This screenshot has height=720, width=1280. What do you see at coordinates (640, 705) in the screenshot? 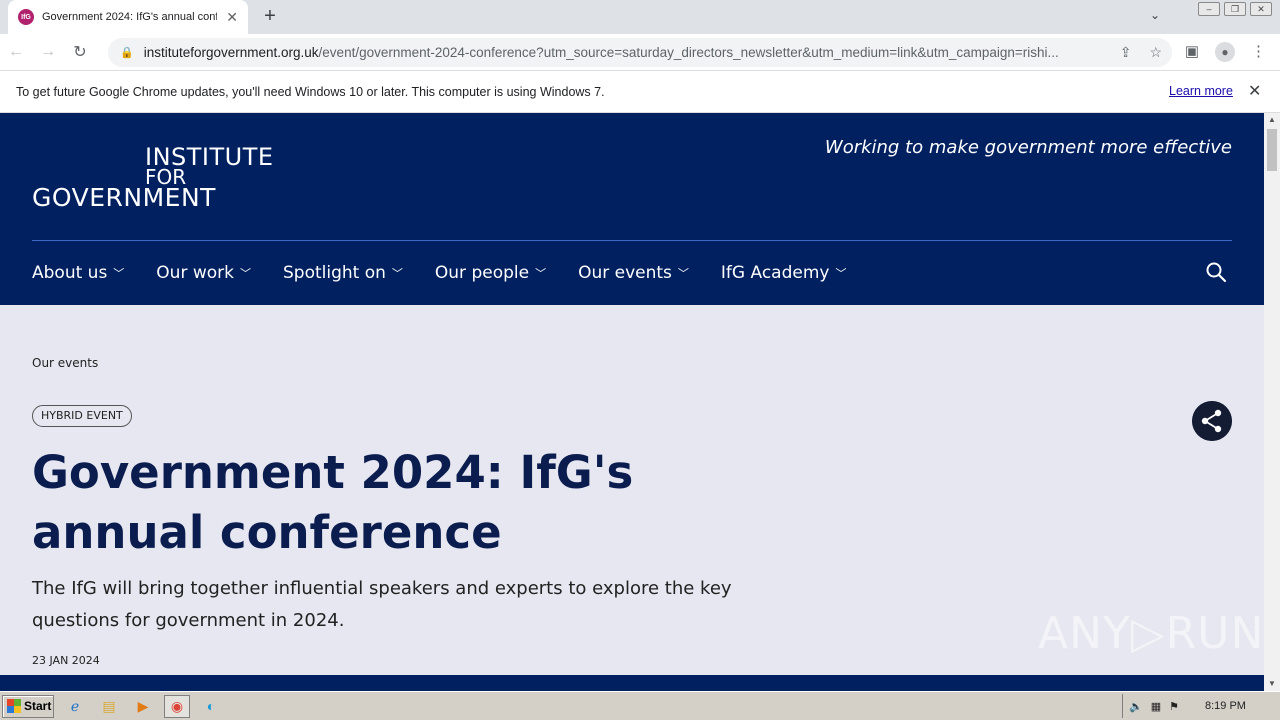
I see `windows-taskbar: Start ℯ ▤ ▶ ◉ ◐ 🔈 ▦ ⚑ 8:19 PM` at bounding box center [640, 705].